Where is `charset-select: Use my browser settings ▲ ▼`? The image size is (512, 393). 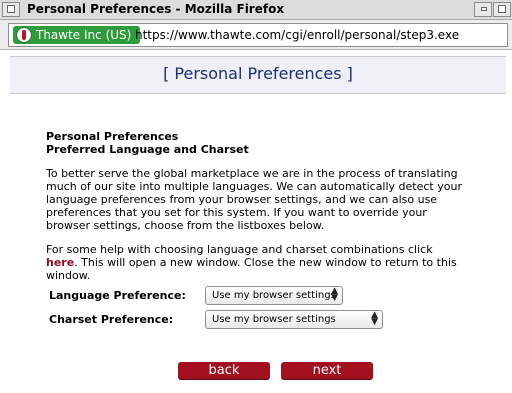
charset-select: Use my browser settings ▲ ▼ is located at coordinates (294, 319).